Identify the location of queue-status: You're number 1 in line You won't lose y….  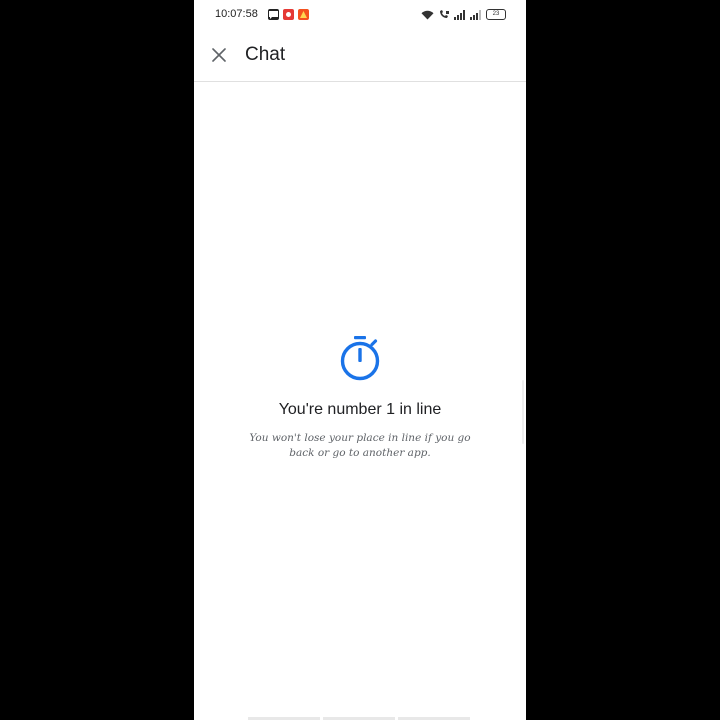
(360, 397).